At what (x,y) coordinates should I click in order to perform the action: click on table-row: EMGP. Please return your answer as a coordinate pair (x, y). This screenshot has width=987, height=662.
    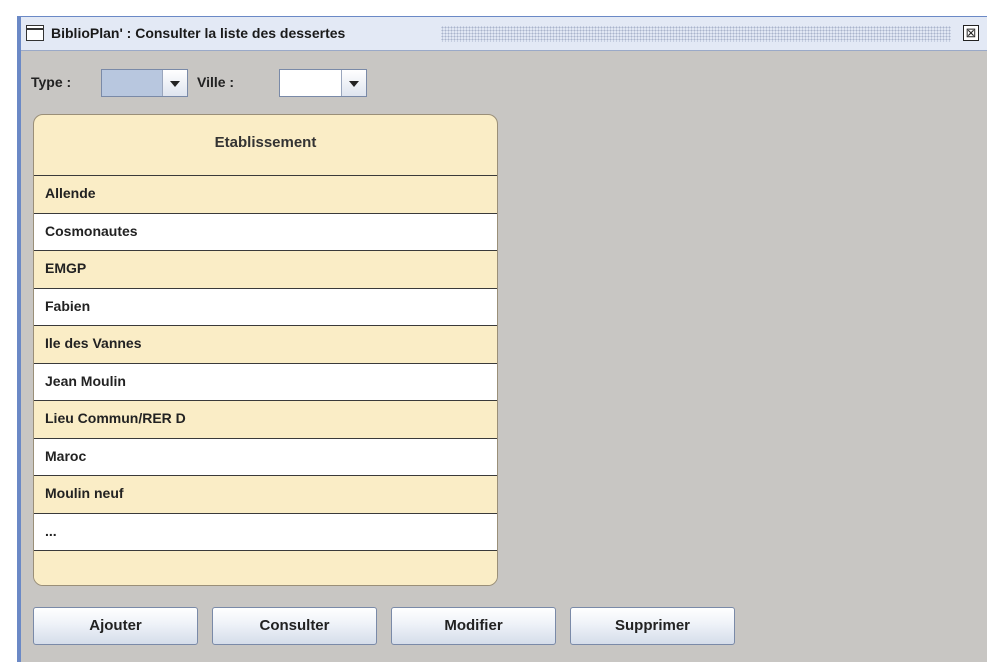
    Looking at the image, I should click on (265, 270).